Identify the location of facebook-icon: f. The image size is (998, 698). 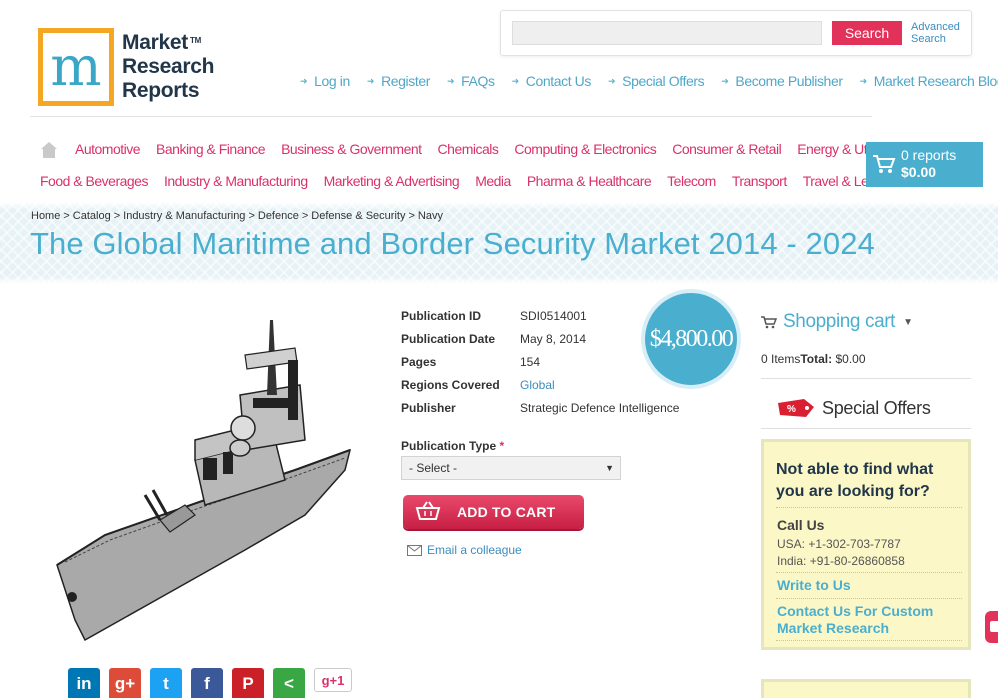
(207, 683).